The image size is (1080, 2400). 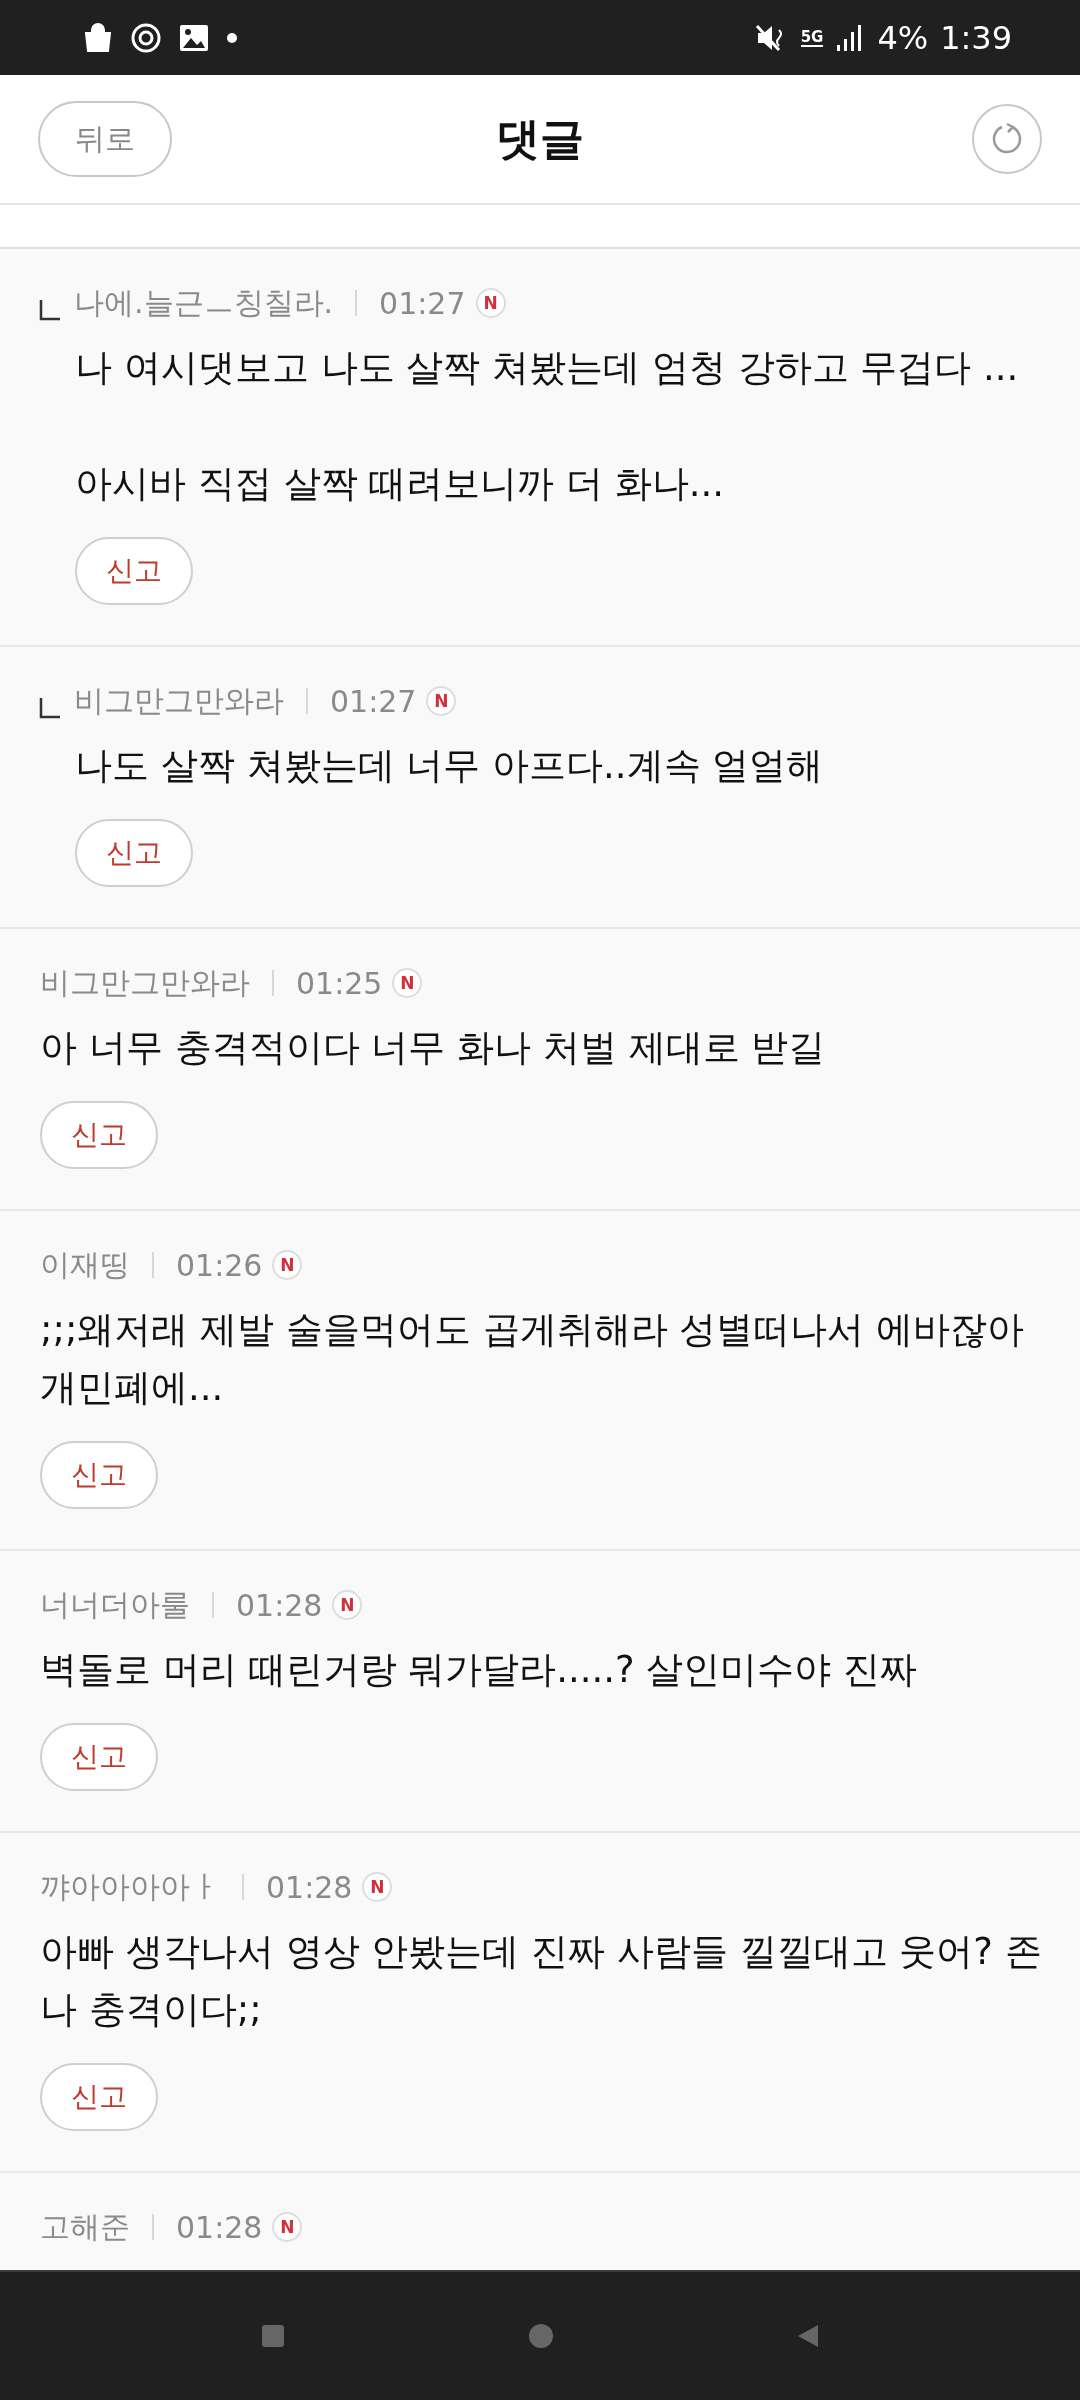 I want to click on author-name: 이재띵, so click(x=85, y=1264).